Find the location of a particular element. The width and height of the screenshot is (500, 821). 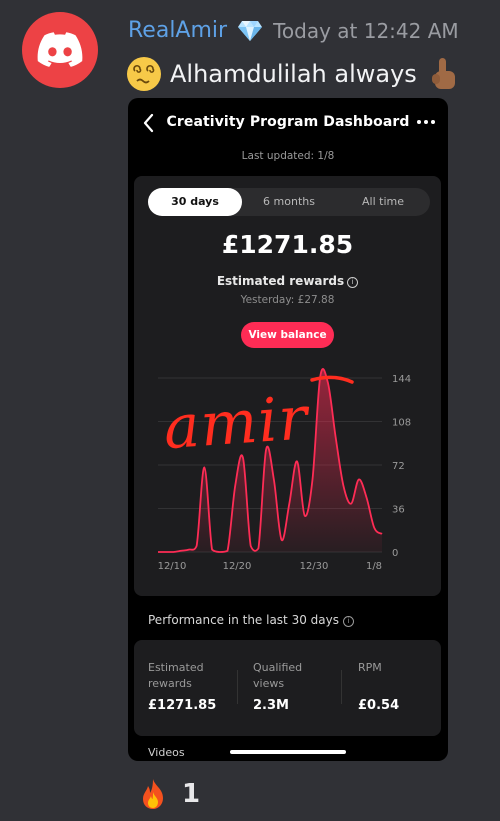

more-horizontal-icon is located at coordinates (426, 122).